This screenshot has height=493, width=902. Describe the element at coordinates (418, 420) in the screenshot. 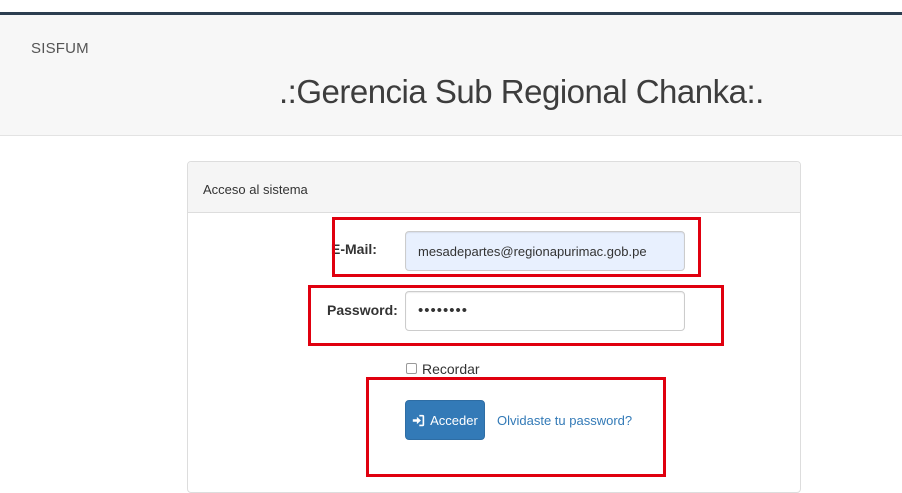

I see `sign-in-icon` at that location.